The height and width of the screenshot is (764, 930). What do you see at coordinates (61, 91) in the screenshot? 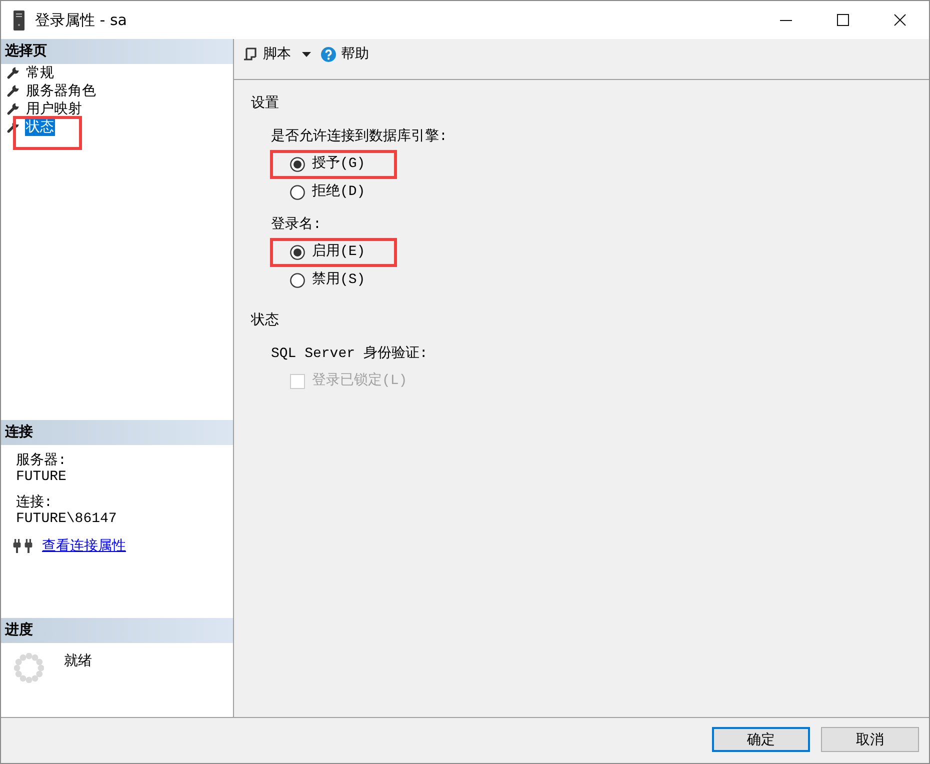
I see `page-list-item: 服务器角色` at bounding box center [61, 91].